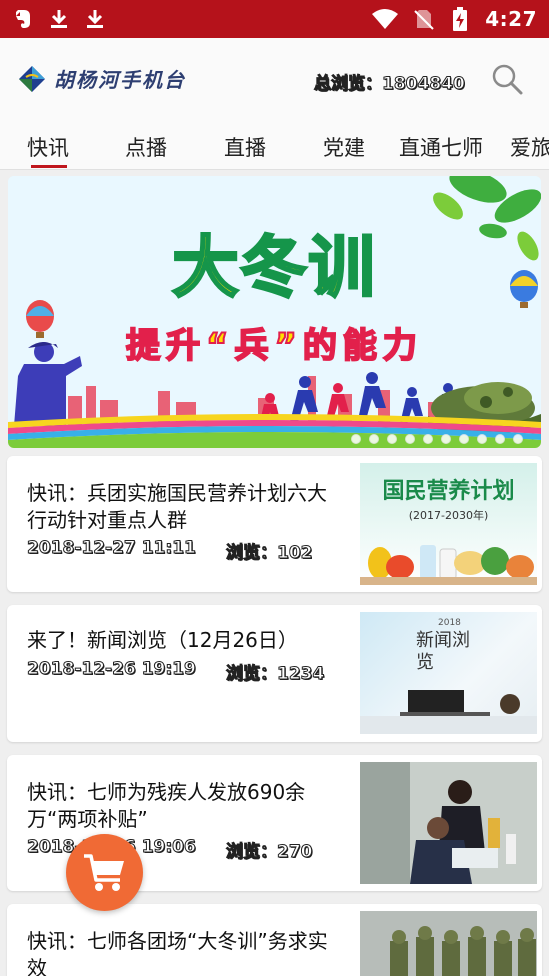 This screenshot has width=549, height=976. I want to click on news-thumbnail: 国民营养计划 (2017-2030年), so click(448, 524).